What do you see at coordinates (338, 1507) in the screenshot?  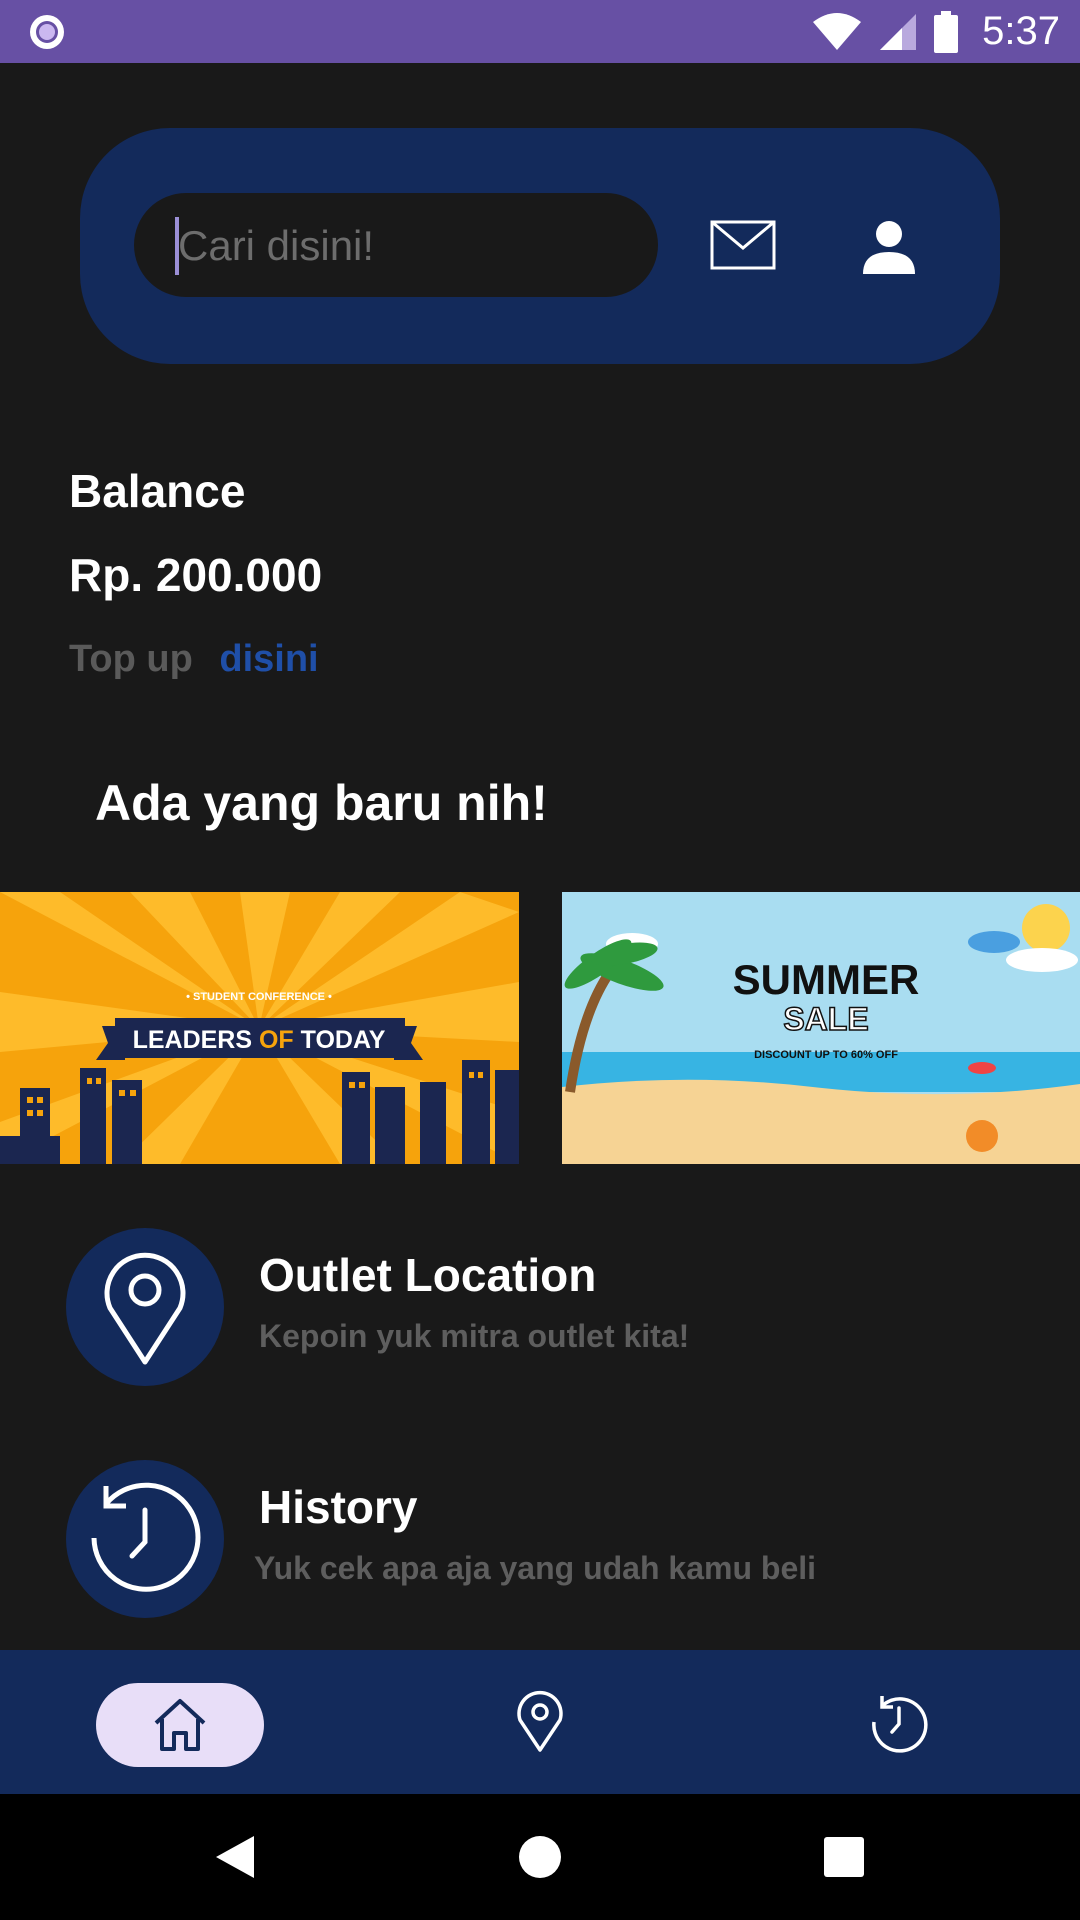 I see `history-title: History` at bounding box center [338, 1507].